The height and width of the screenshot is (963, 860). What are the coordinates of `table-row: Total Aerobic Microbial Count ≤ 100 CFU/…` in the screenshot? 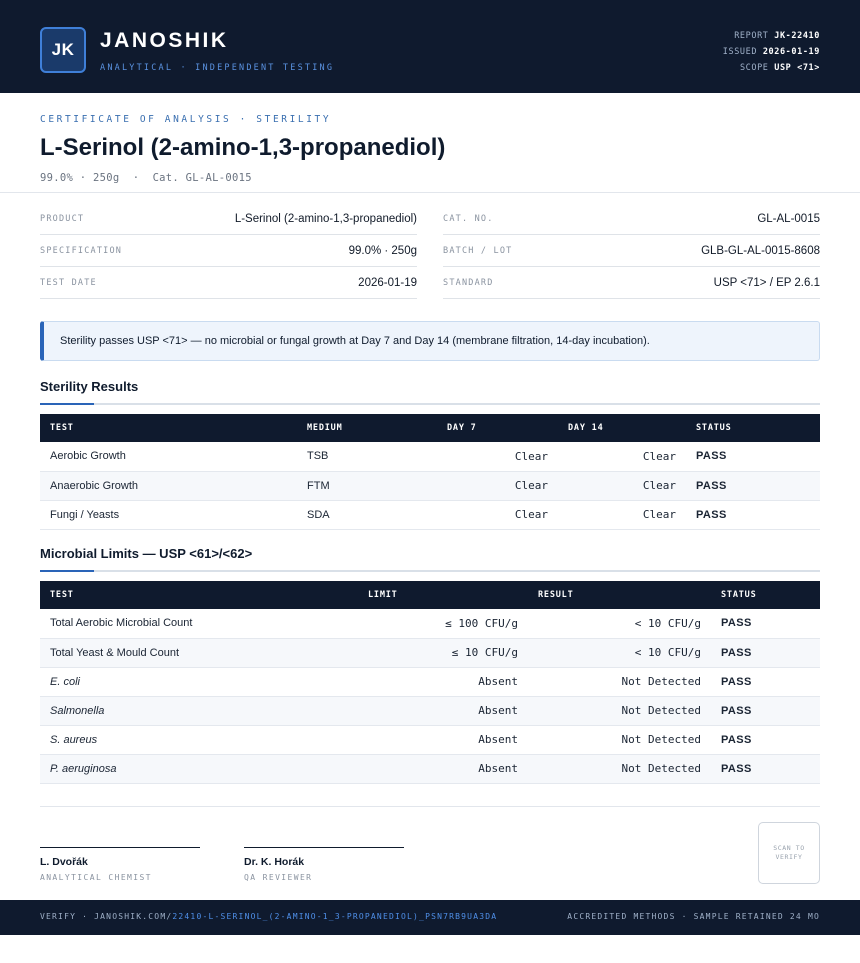 It's located at (430, 624).